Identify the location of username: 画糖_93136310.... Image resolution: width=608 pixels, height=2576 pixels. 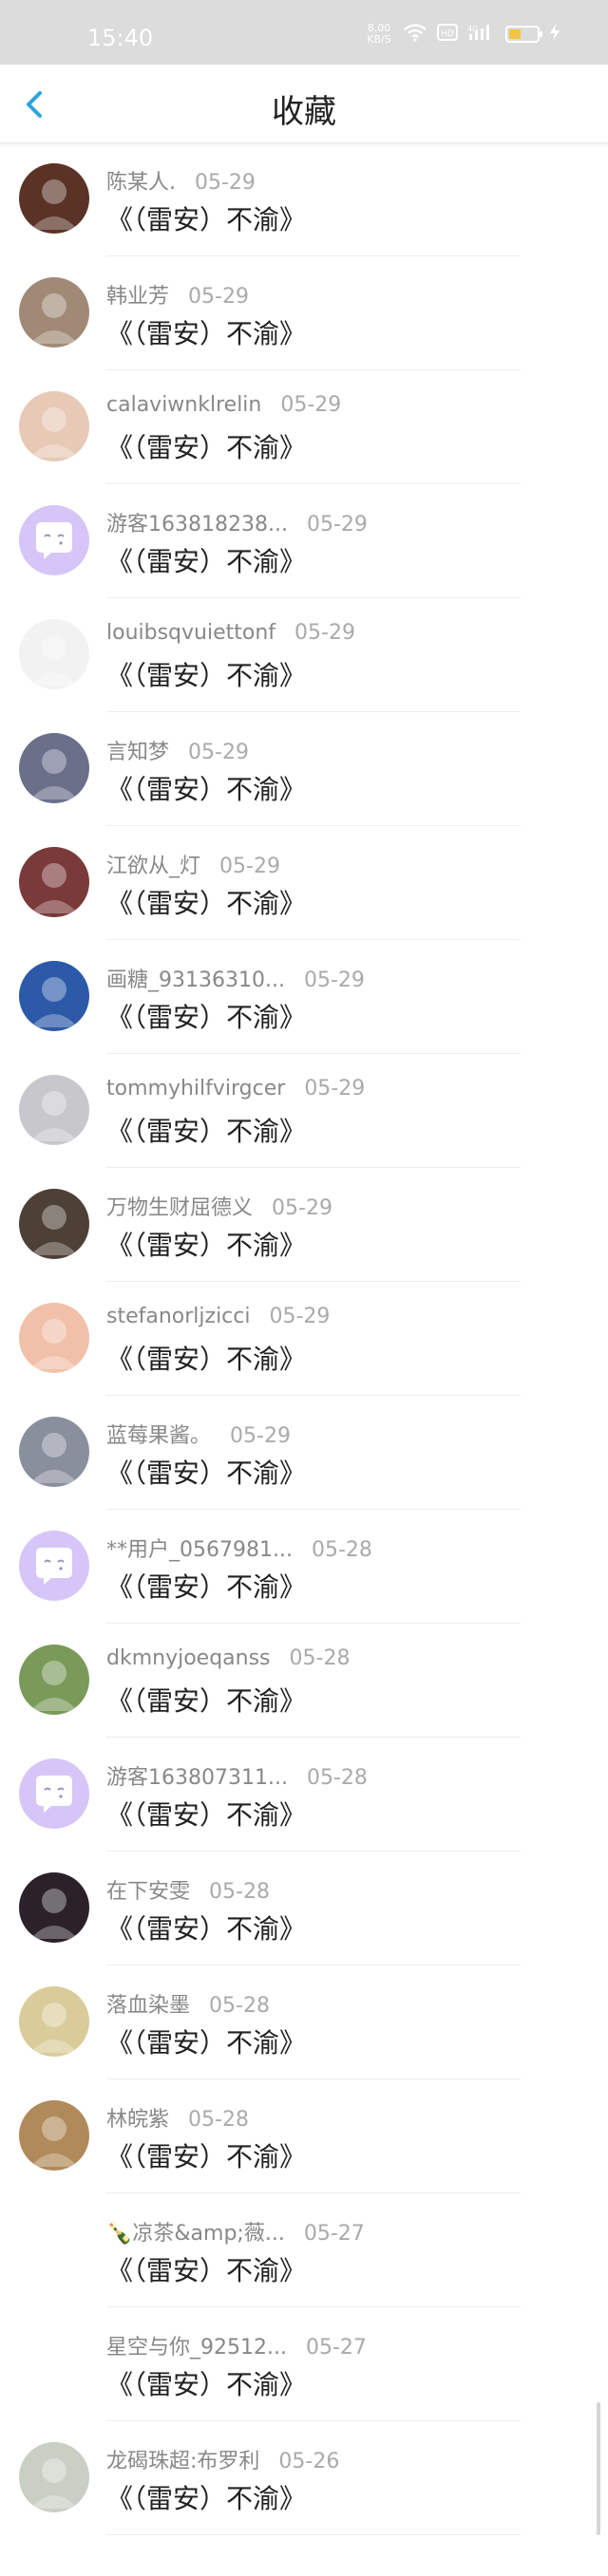
(195, 980).